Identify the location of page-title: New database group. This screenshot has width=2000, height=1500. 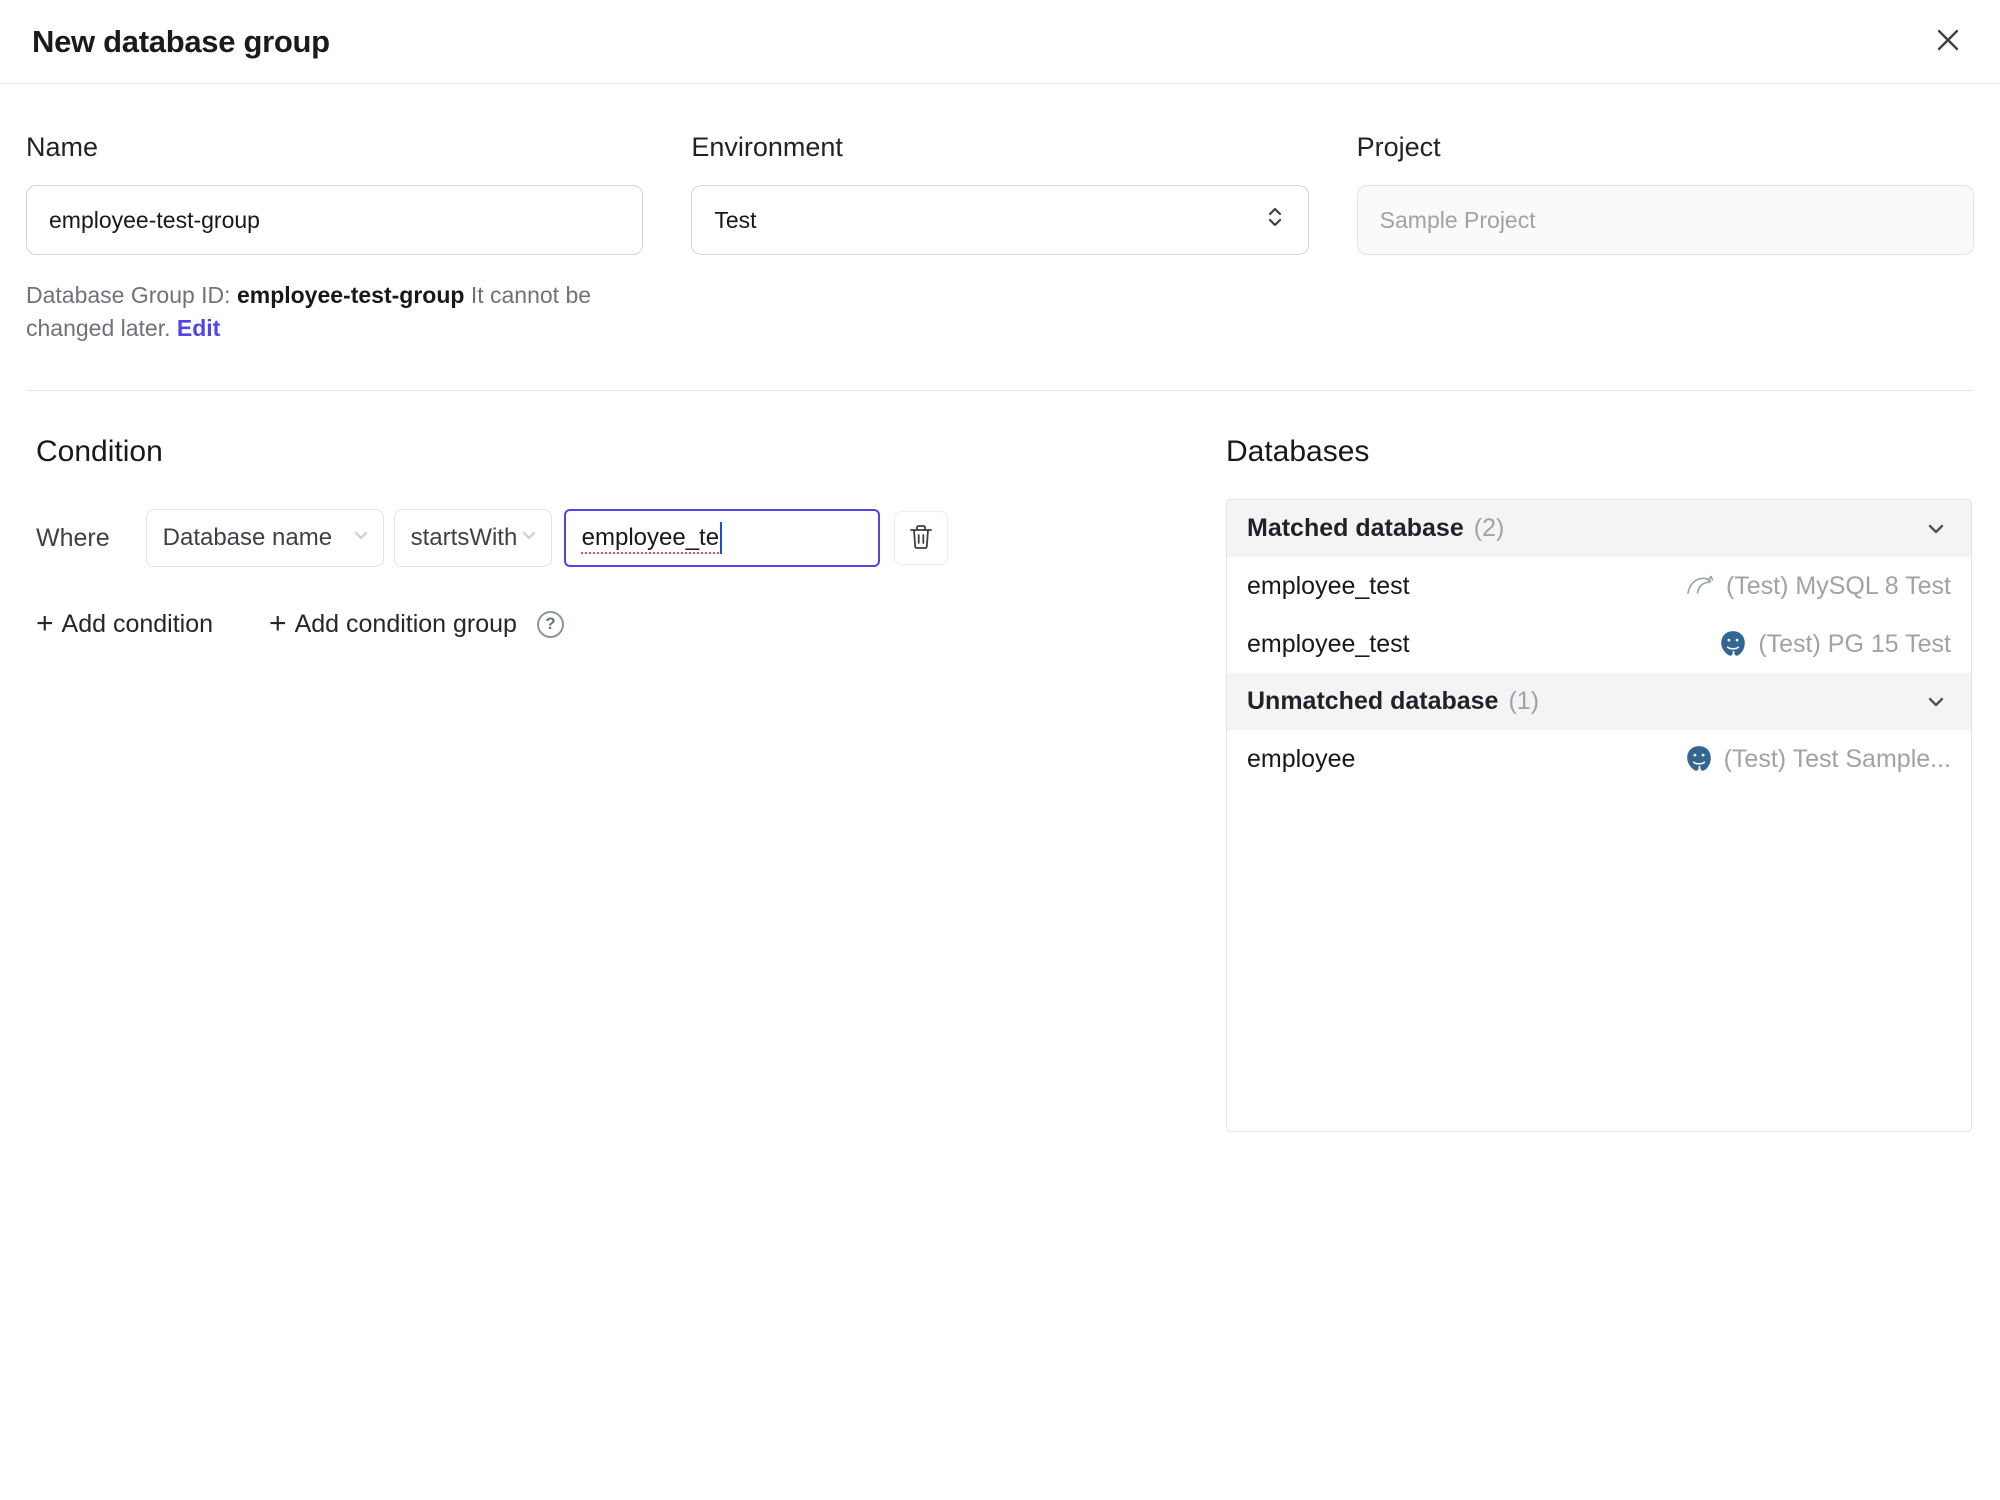
(181, 41).